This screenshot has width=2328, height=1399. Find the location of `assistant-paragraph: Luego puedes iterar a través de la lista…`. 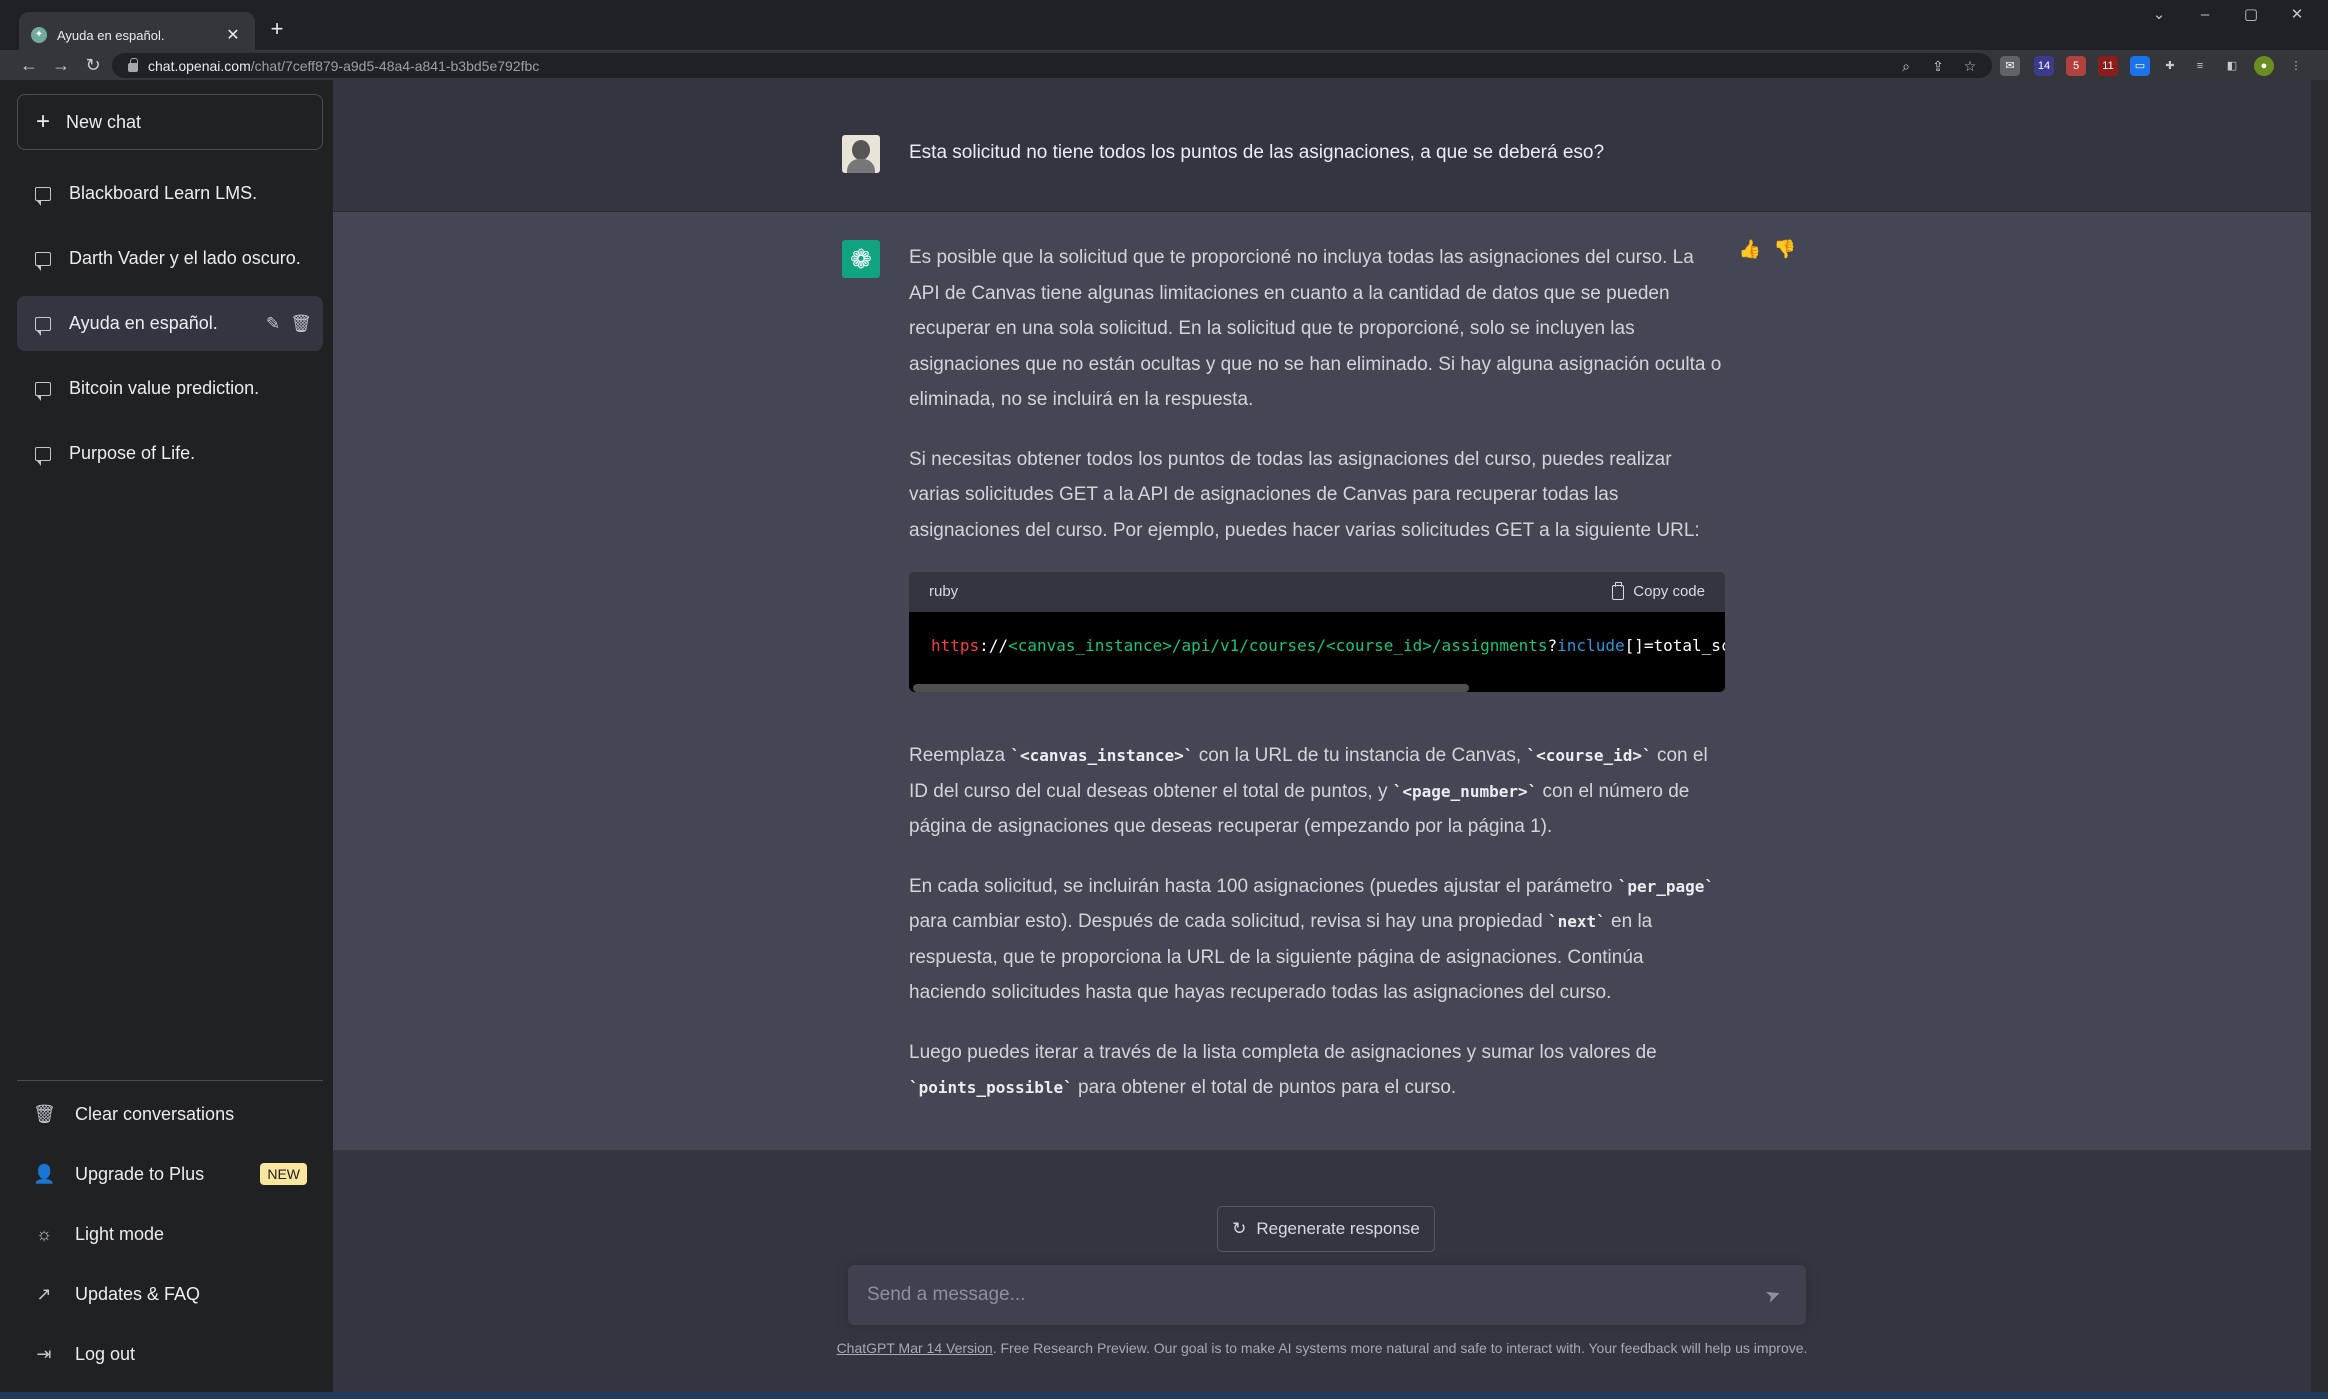

assistant-paragraph: Luego puedes iterar a través de la lista… is located at coordinates (1317, 1070).